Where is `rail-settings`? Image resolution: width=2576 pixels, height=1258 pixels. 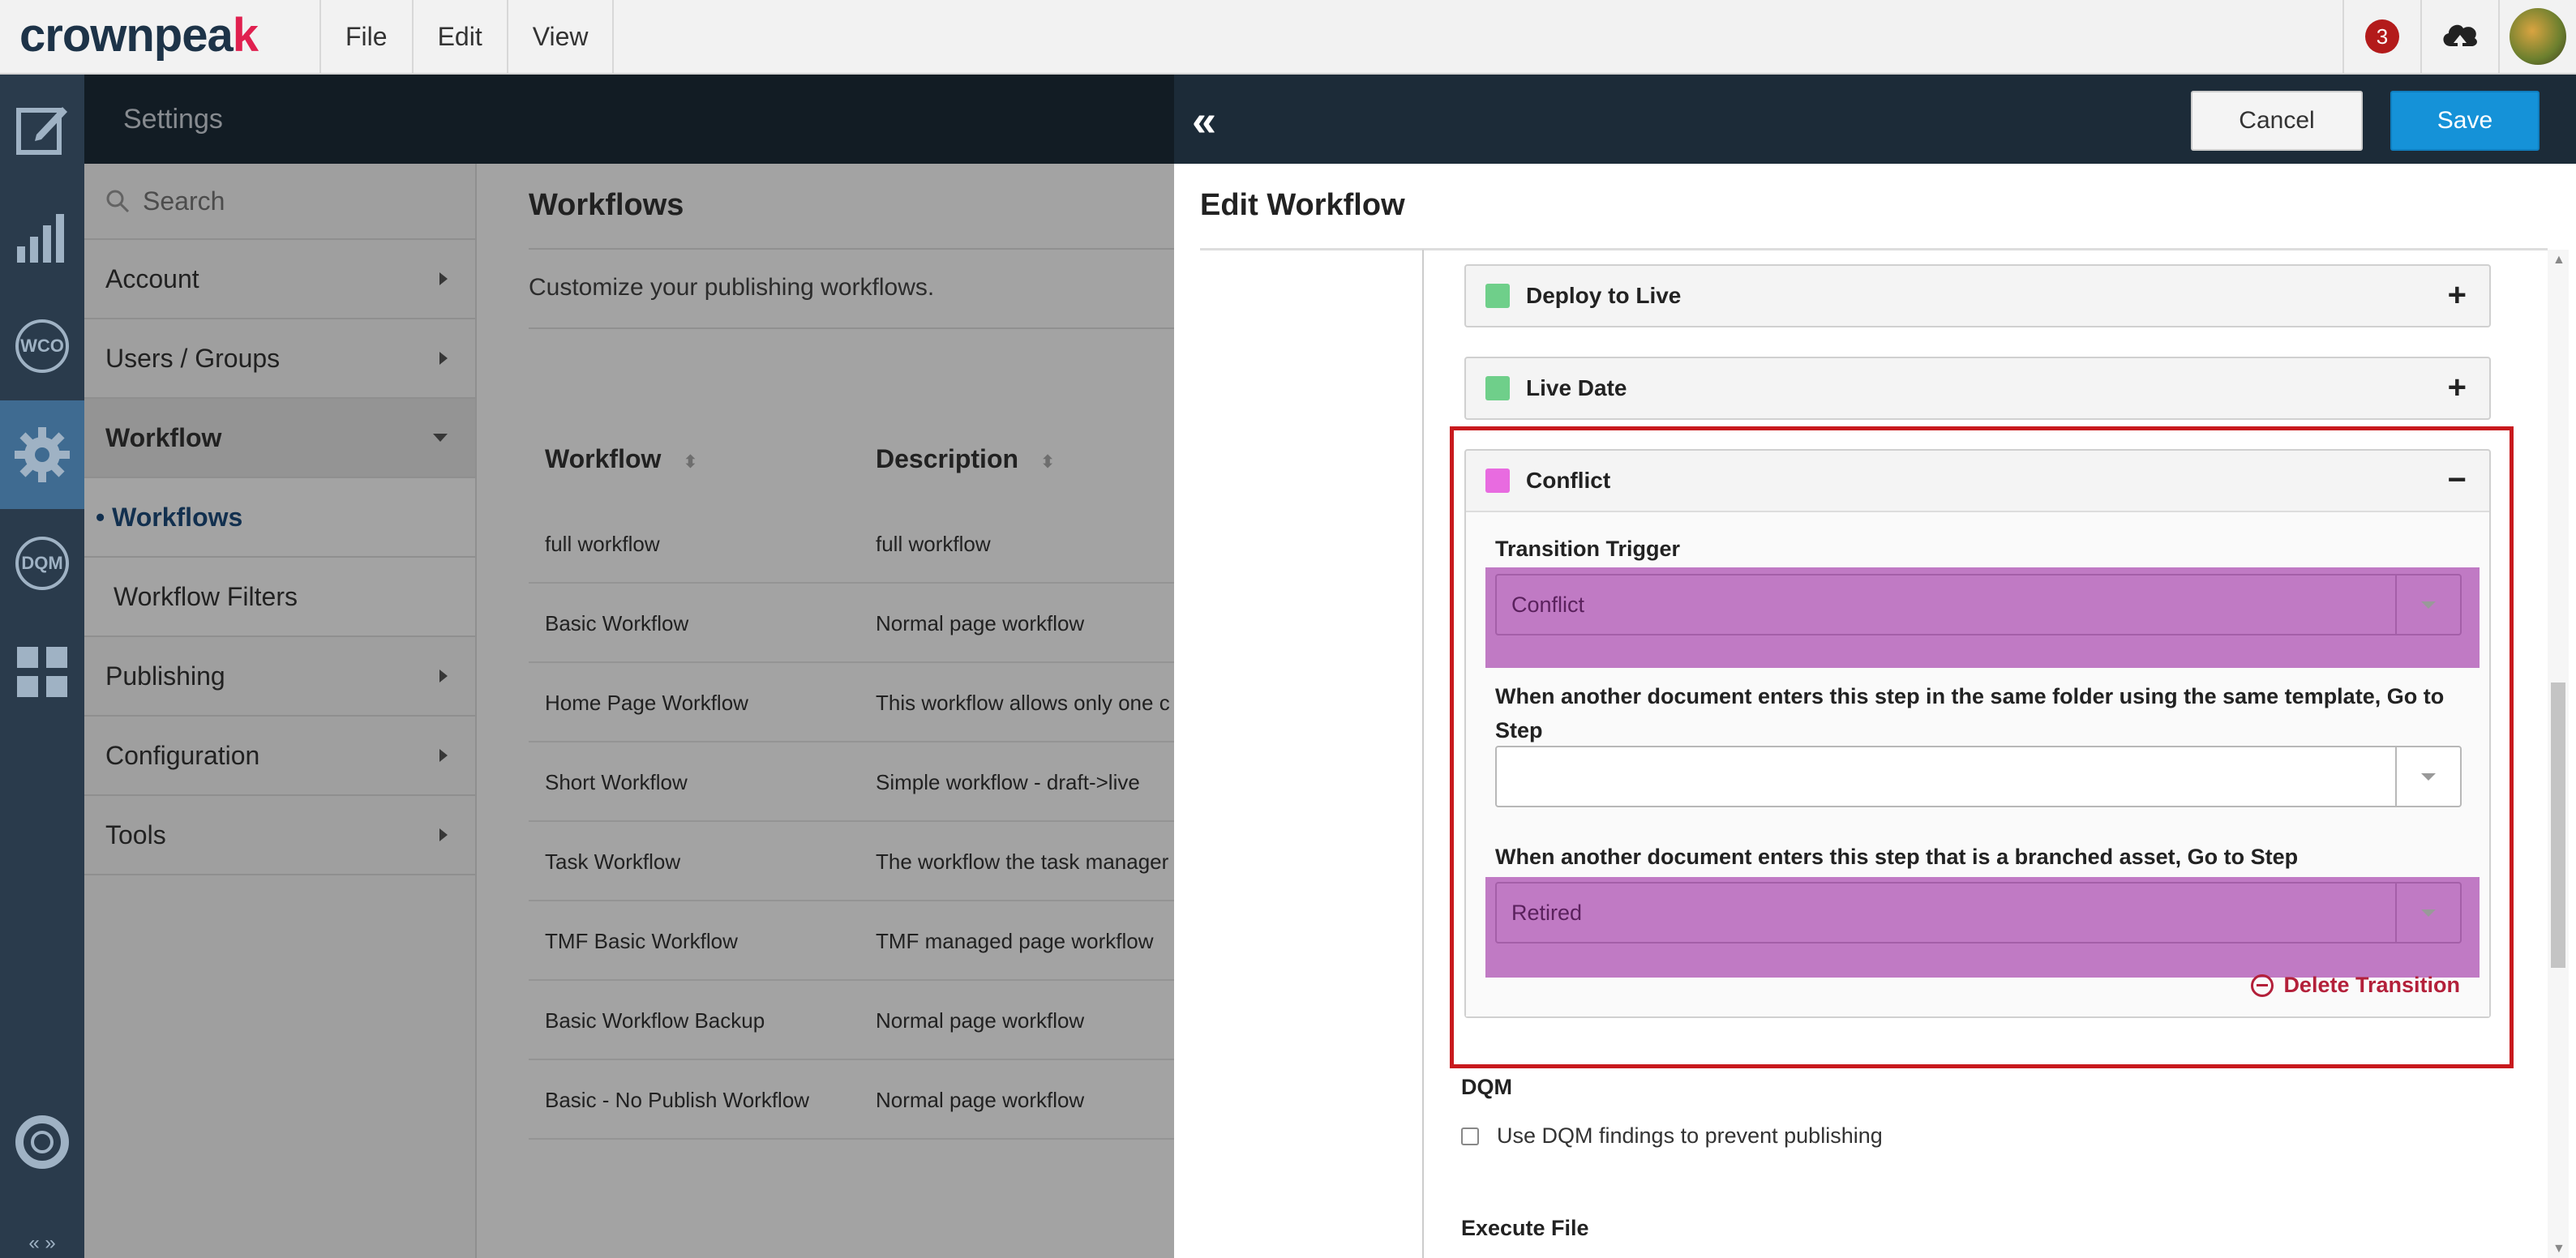 rail-settings is located at coordinates (42, 454).